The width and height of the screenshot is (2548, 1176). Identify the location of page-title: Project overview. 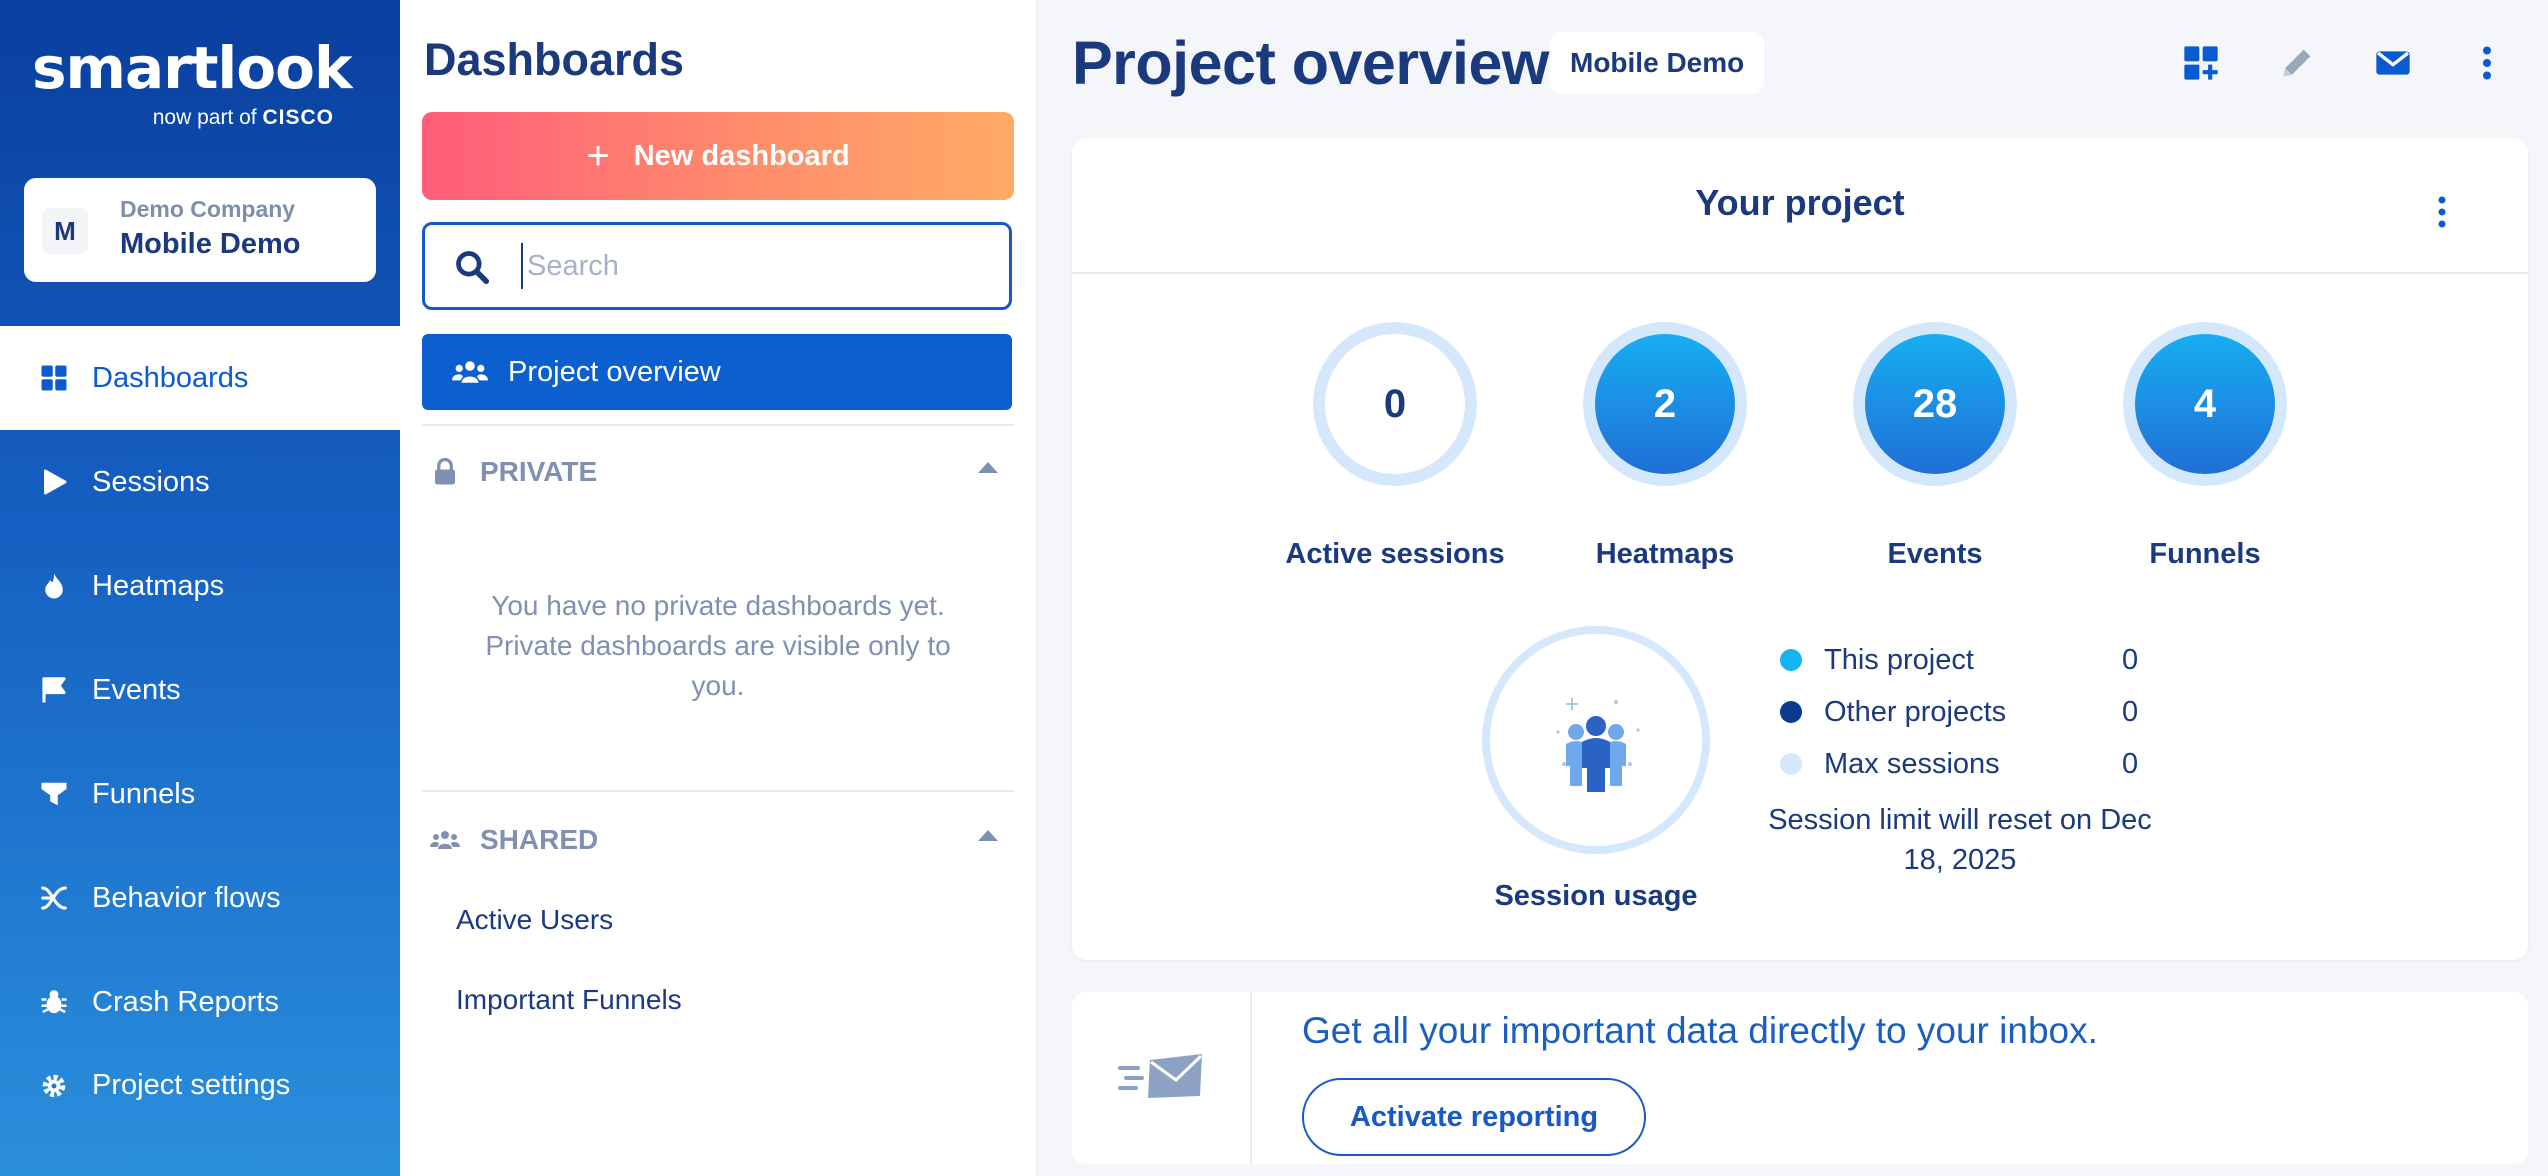
(1310, 63).